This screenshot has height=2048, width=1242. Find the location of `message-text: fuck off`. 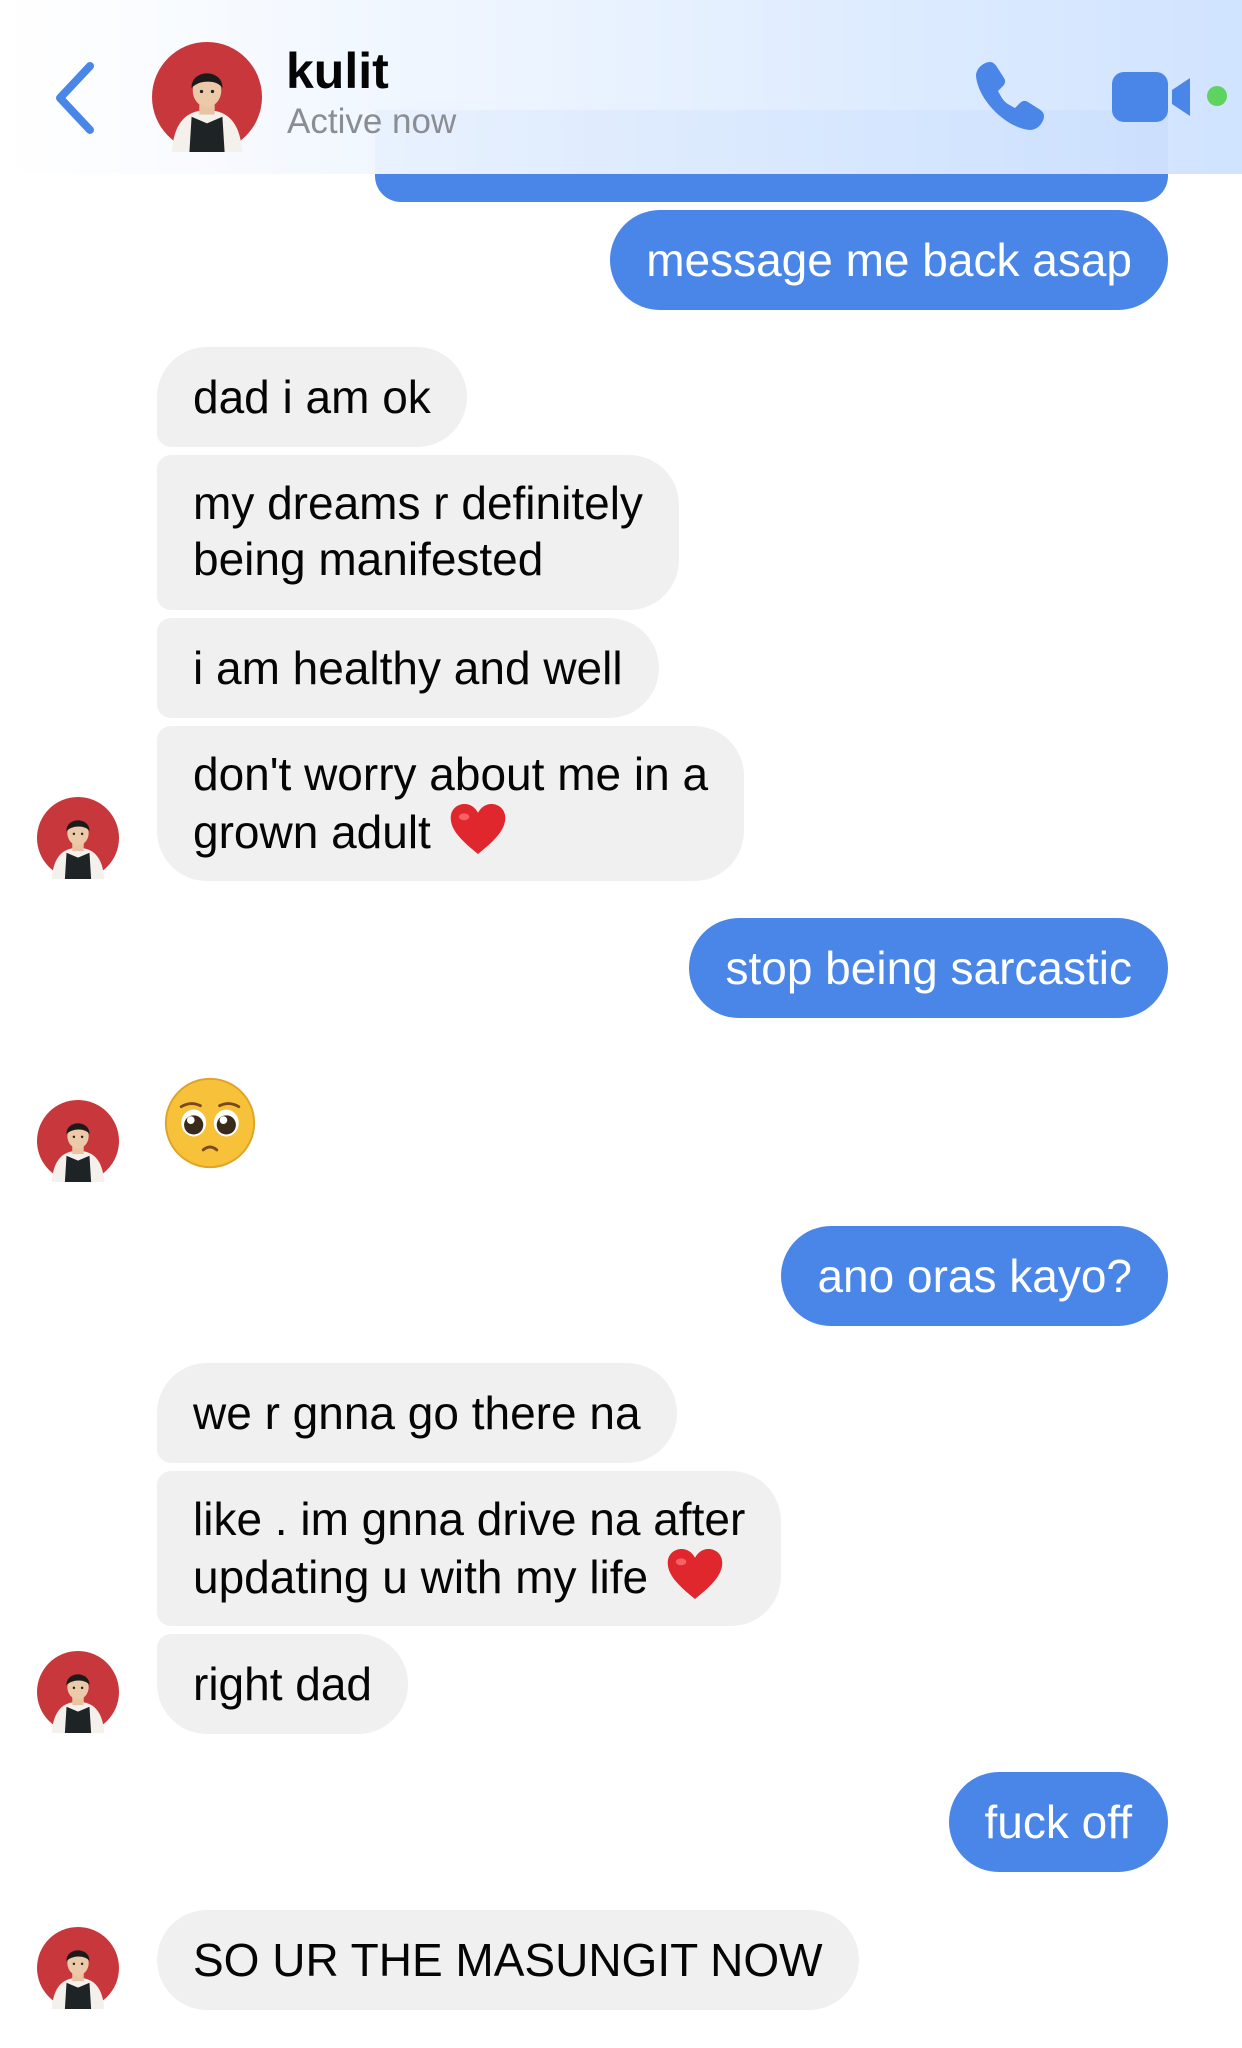

message-text: fuck off is located at coordinates (1058, 1822).